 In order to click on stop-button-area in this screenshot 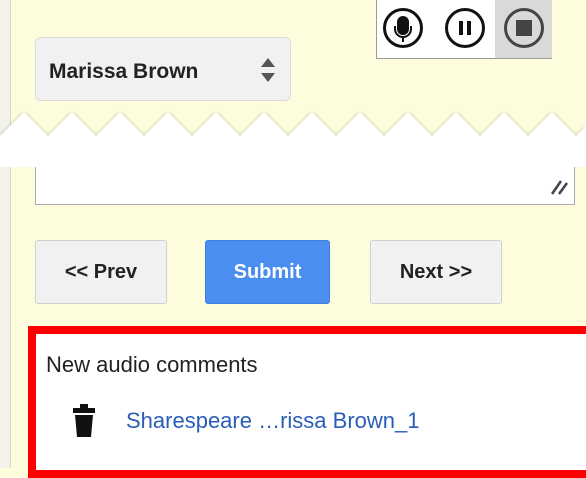, I will do `click(523, 29)`.